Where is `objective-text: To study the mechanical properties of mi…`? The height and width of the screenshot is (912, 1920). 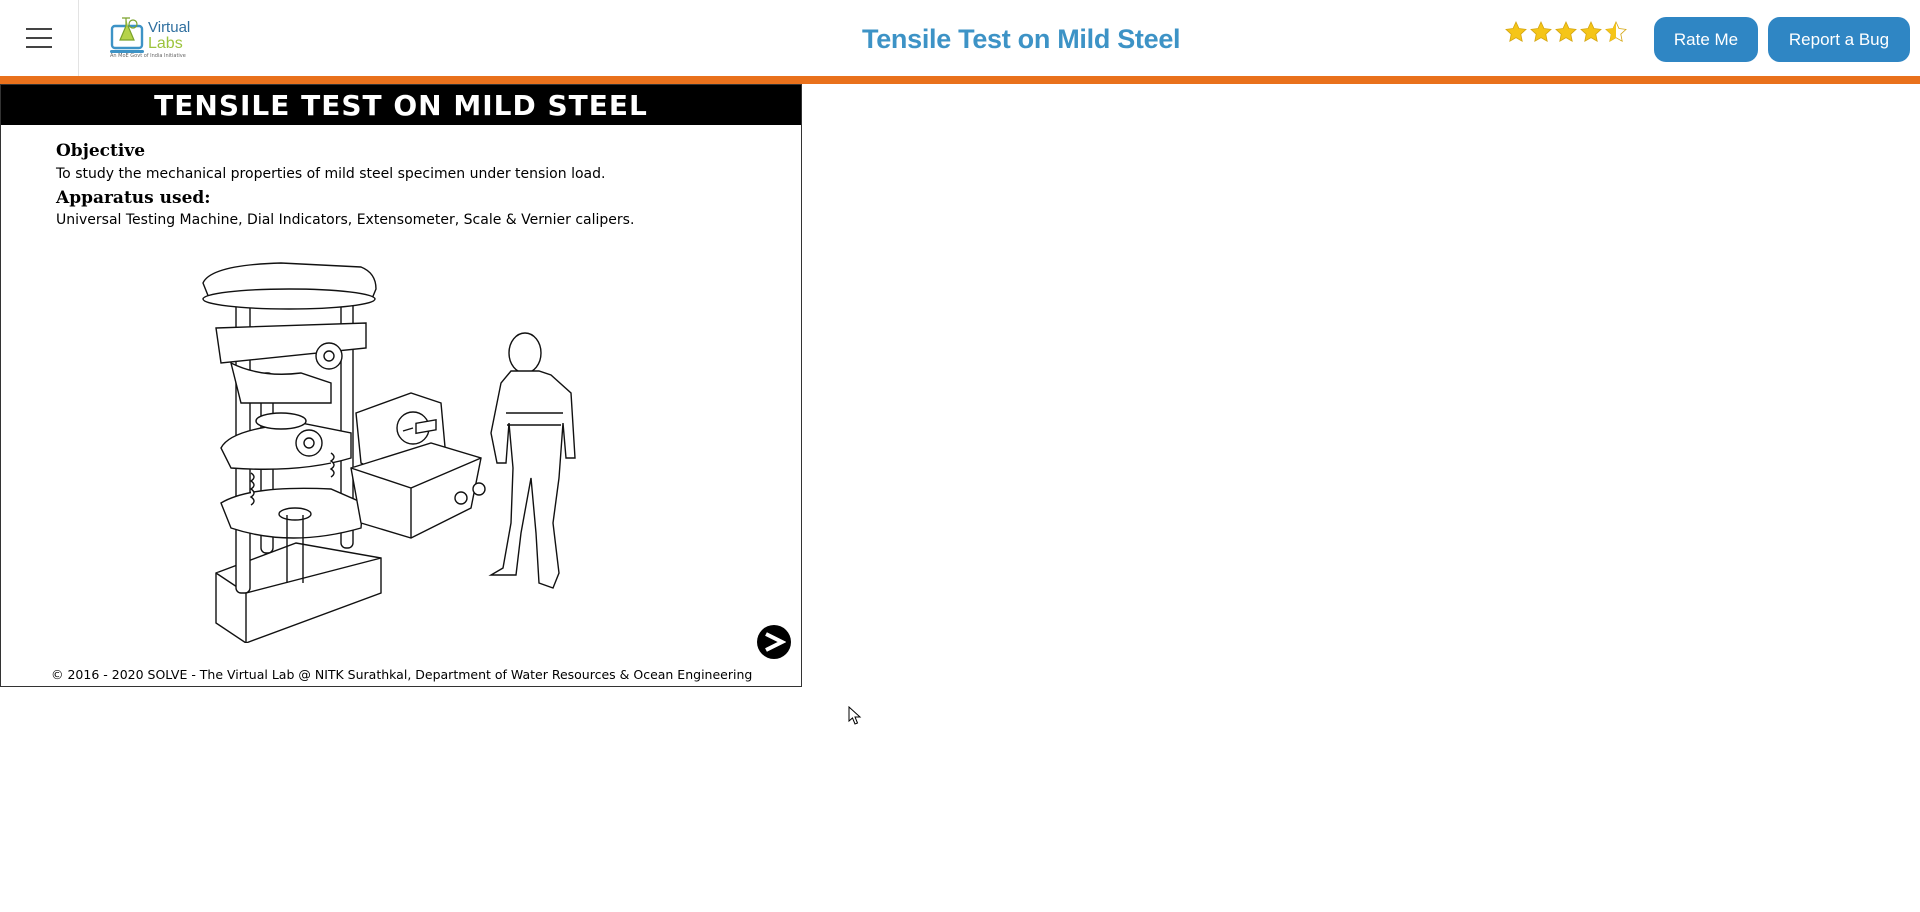
objective-text: To study the mechanical properties of mi… is located at coordinates (331, 174).